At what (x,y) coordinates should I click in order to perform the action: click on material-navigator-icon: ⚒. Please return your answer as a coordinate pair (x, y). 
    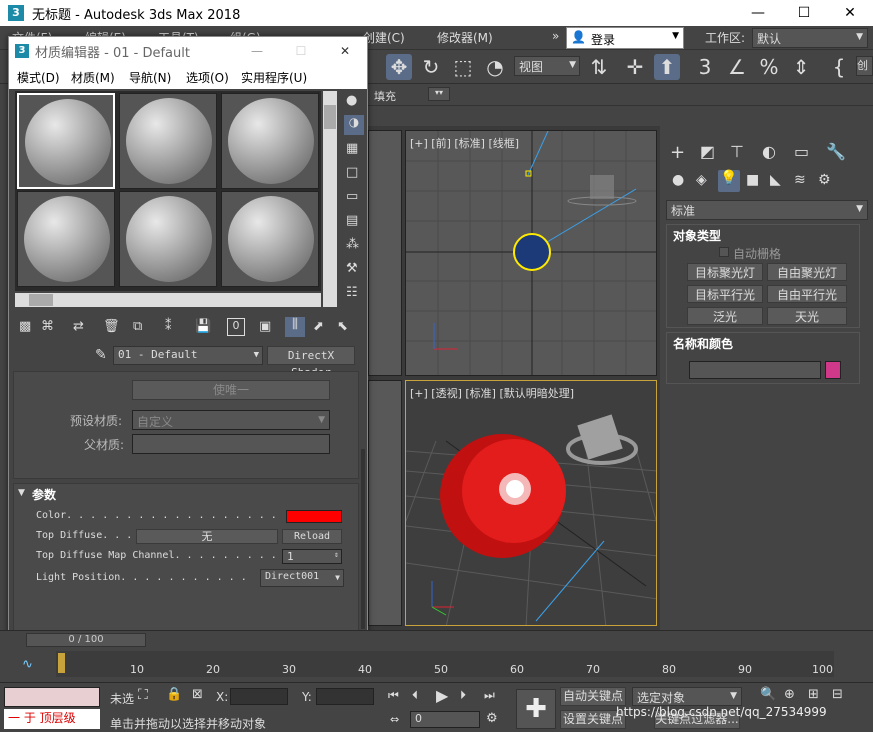
    Looking at the image, I should click on (352, 268).